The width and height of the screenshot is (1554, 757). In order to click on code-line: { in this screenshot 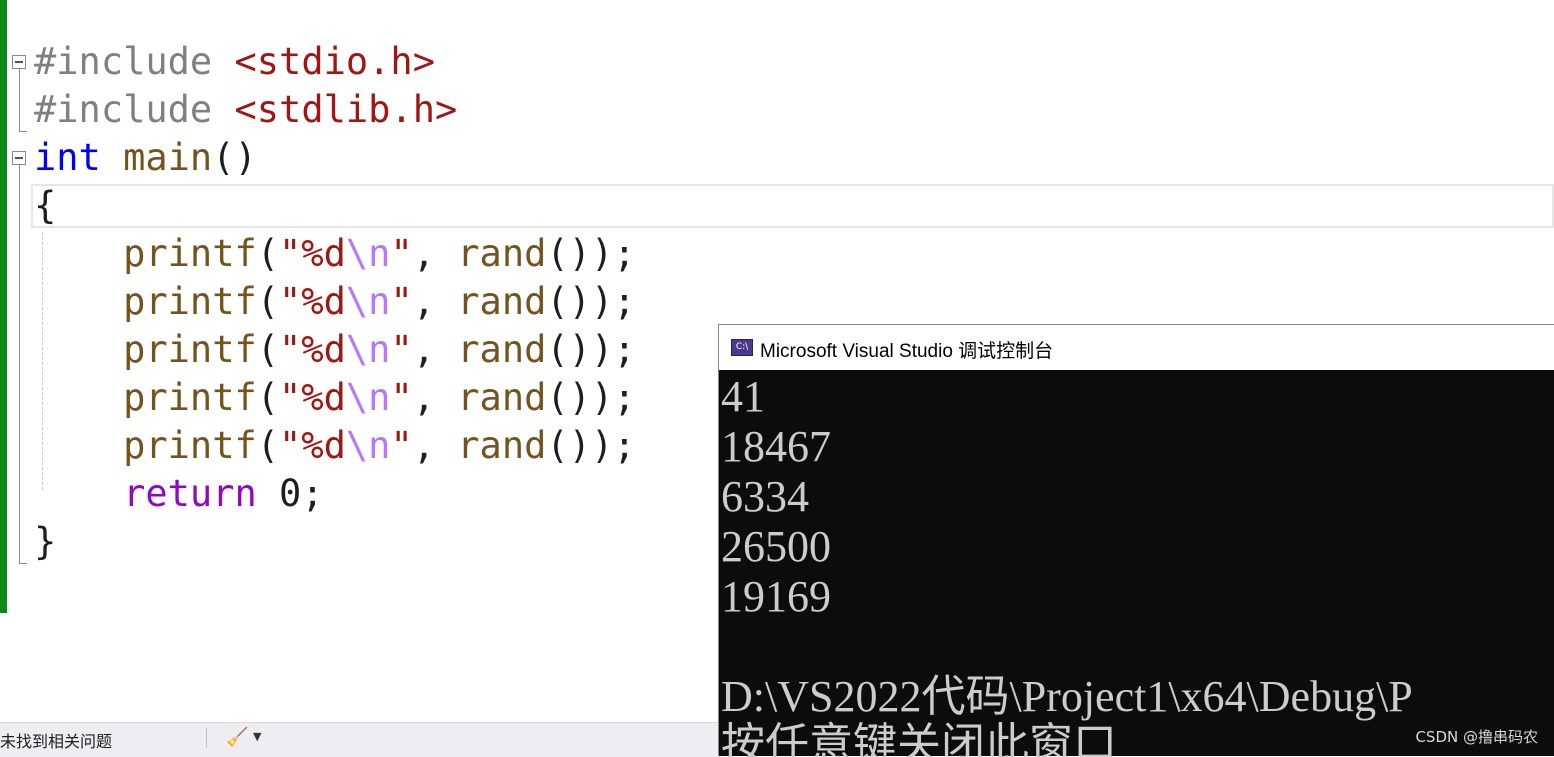, I will do `click(45, 206)`.